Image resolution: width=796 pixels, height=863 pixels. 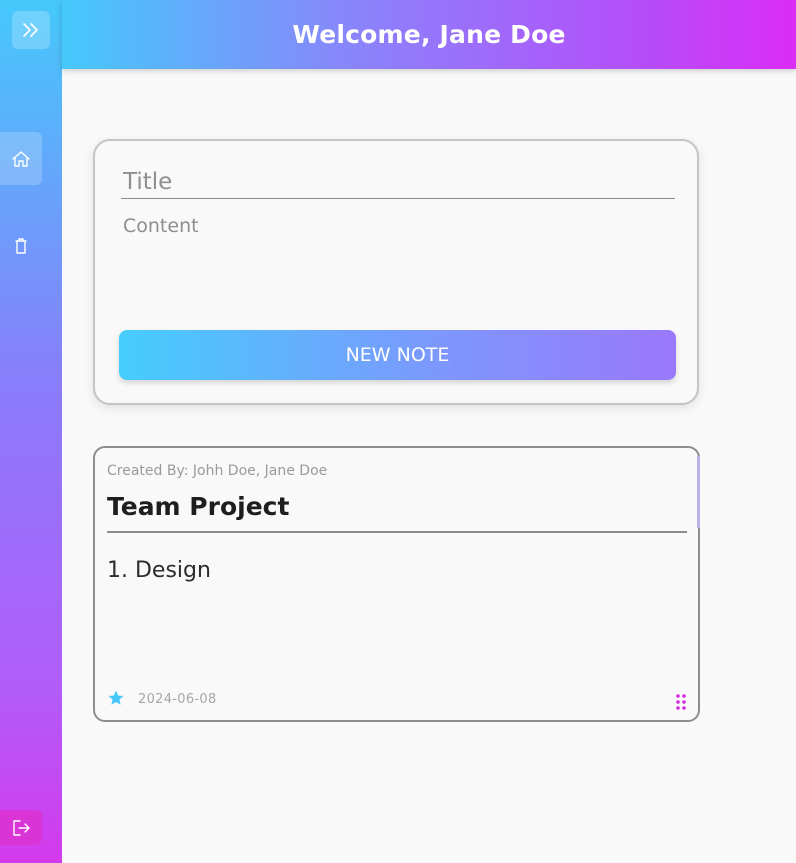 I want to click on note-created-by: Created By: Johh Doe, Jane Doe, so click(x=217, y=471).